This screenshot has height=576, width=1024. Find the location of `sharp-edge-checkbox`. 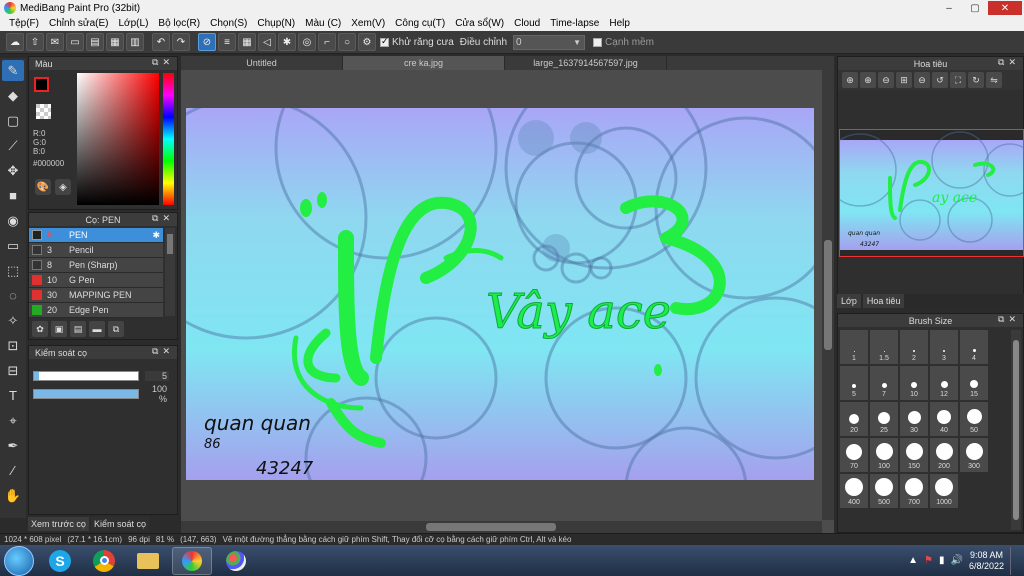

sharp-edge-checkbox is located at coordinates (598, 42).